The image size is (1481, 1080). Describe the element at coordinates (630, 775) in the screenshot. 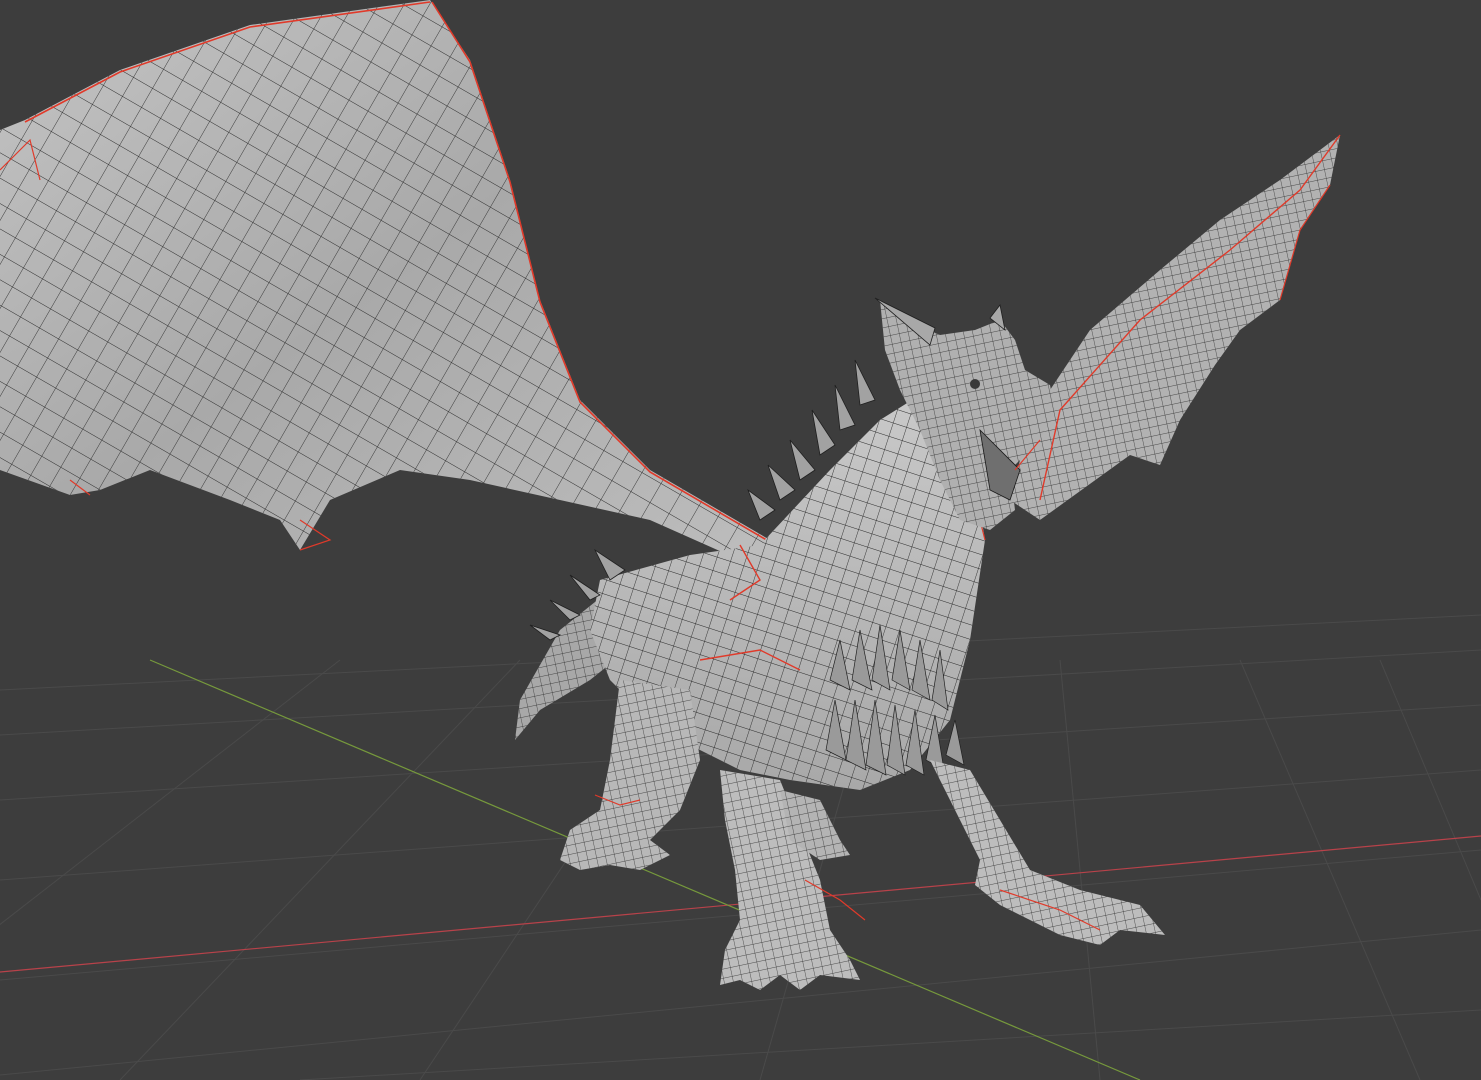

I see `hind-leg-mesh` at that location.